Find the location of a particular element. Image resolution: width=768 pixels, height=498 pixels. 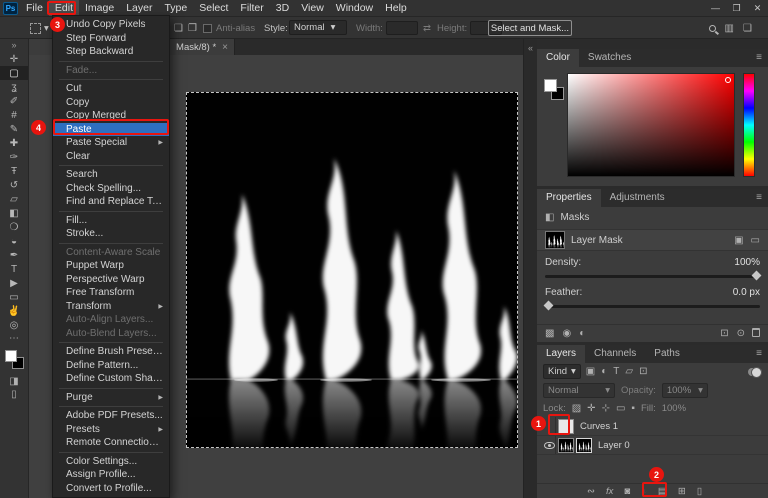

link-layers-icon: ∾ is located at coordinates (591, 491).